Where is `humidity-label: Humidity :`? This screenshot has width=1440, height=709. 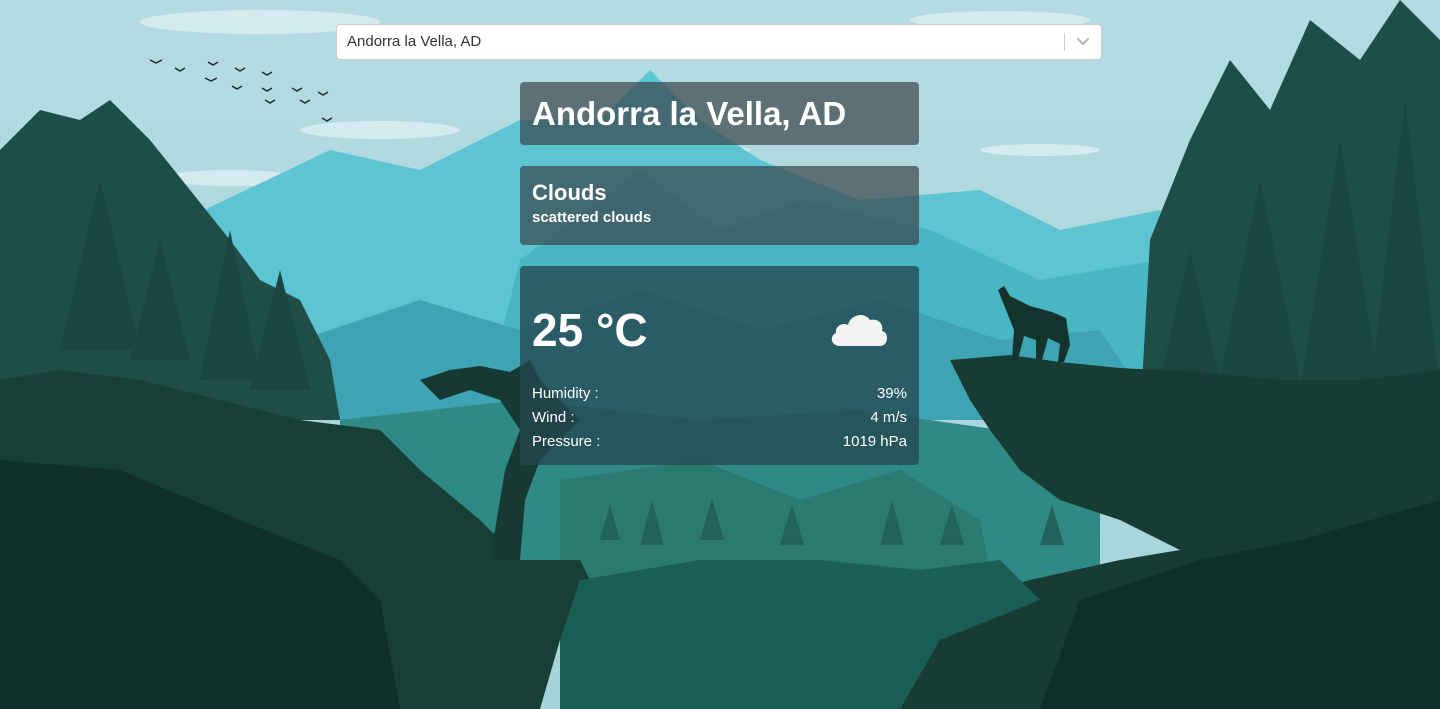
humidity-label: Humidity : is located at coordinates (565, 393).